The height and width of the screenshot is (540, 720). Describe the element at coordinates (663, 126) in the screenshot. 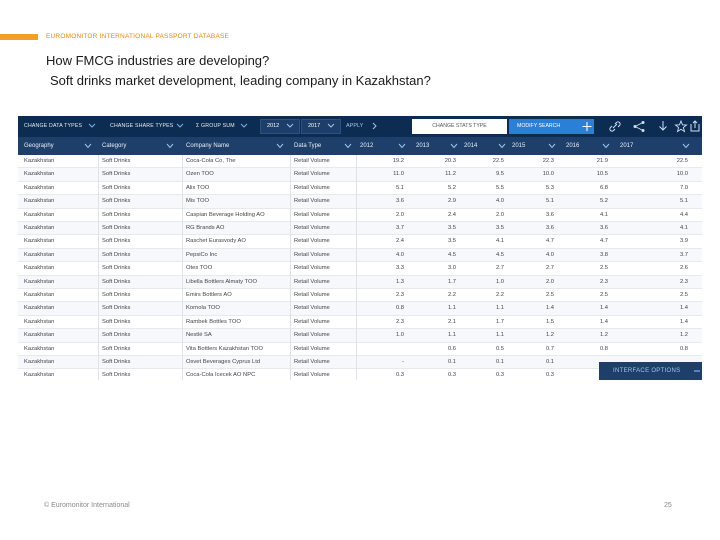

I see `download-icon` at that location.